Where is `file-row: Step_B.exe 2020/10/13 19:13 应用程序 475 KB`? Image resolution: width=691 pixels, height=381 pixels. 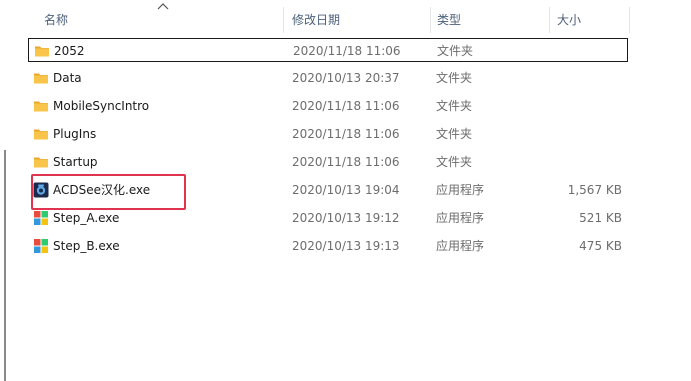
file-row: Step_B.exe 2020/10/13 19:13 应用程序 475 KB is located at coordinates (328, 246).